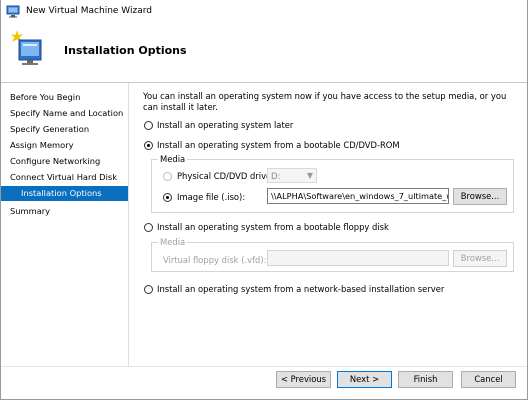  Describe the element at coordinates (167, 197) in the screenshot. I see `image-file-radio` at that location.